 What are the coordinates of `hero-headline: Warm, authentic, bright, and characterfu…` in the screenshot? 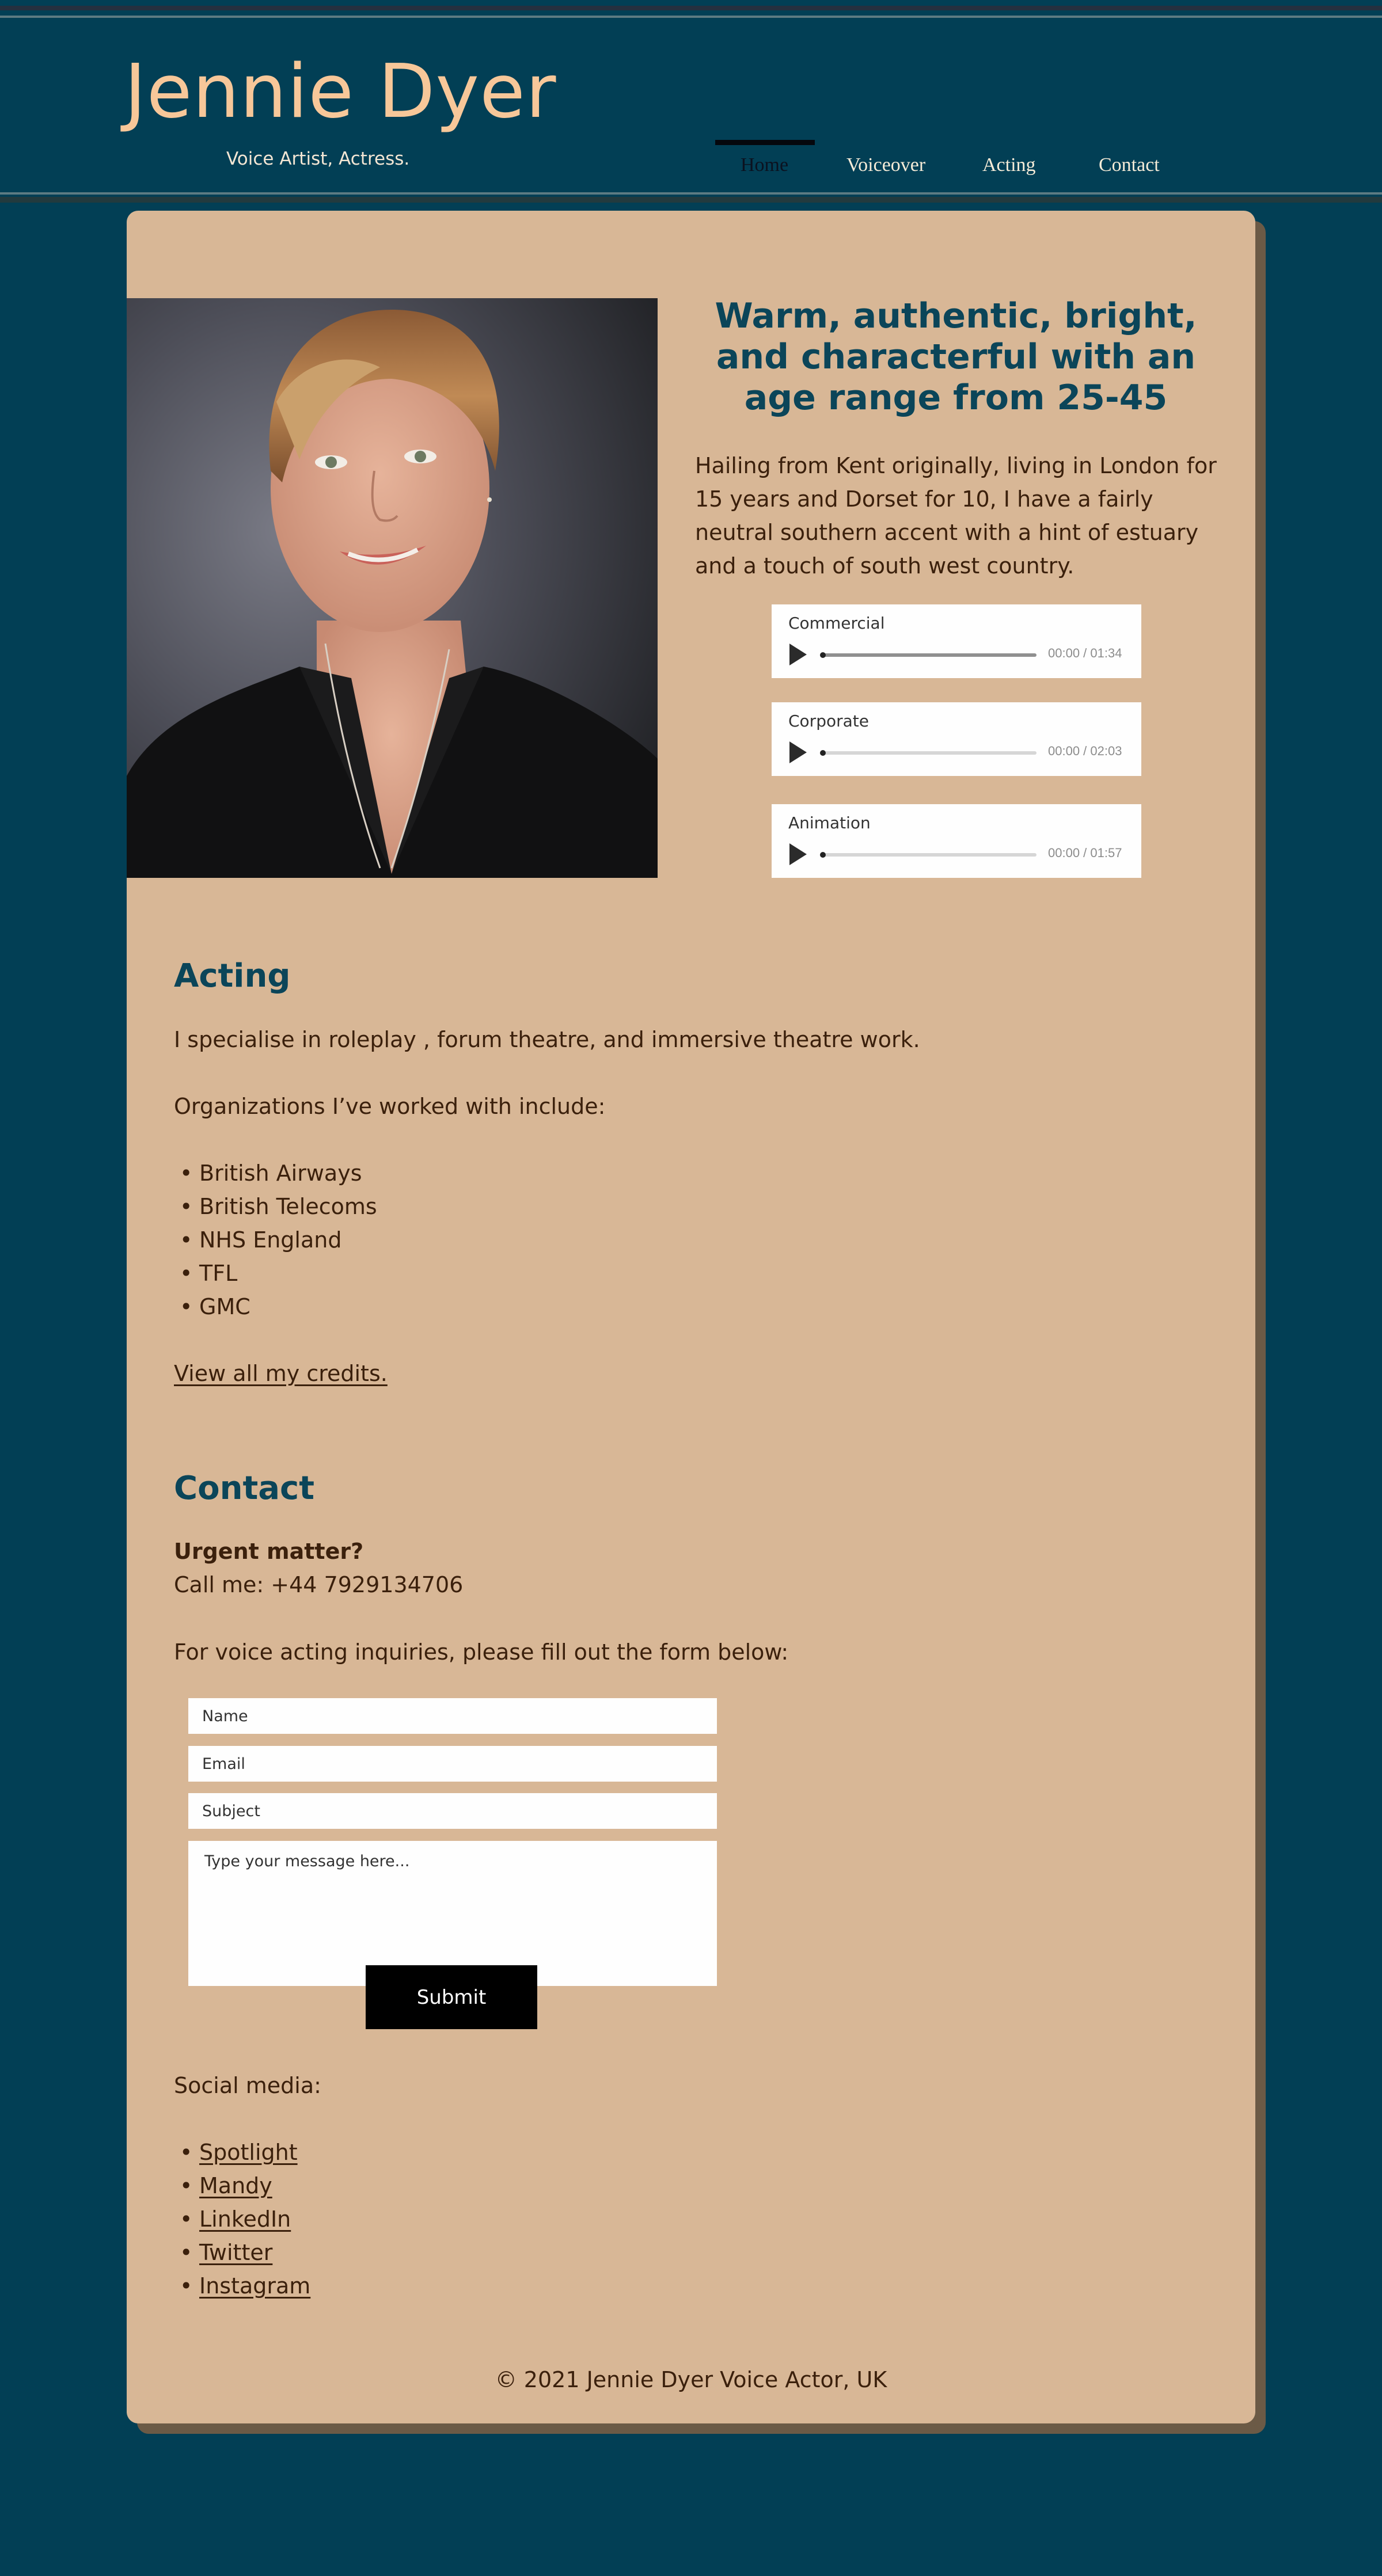 It's located at (956, 357).